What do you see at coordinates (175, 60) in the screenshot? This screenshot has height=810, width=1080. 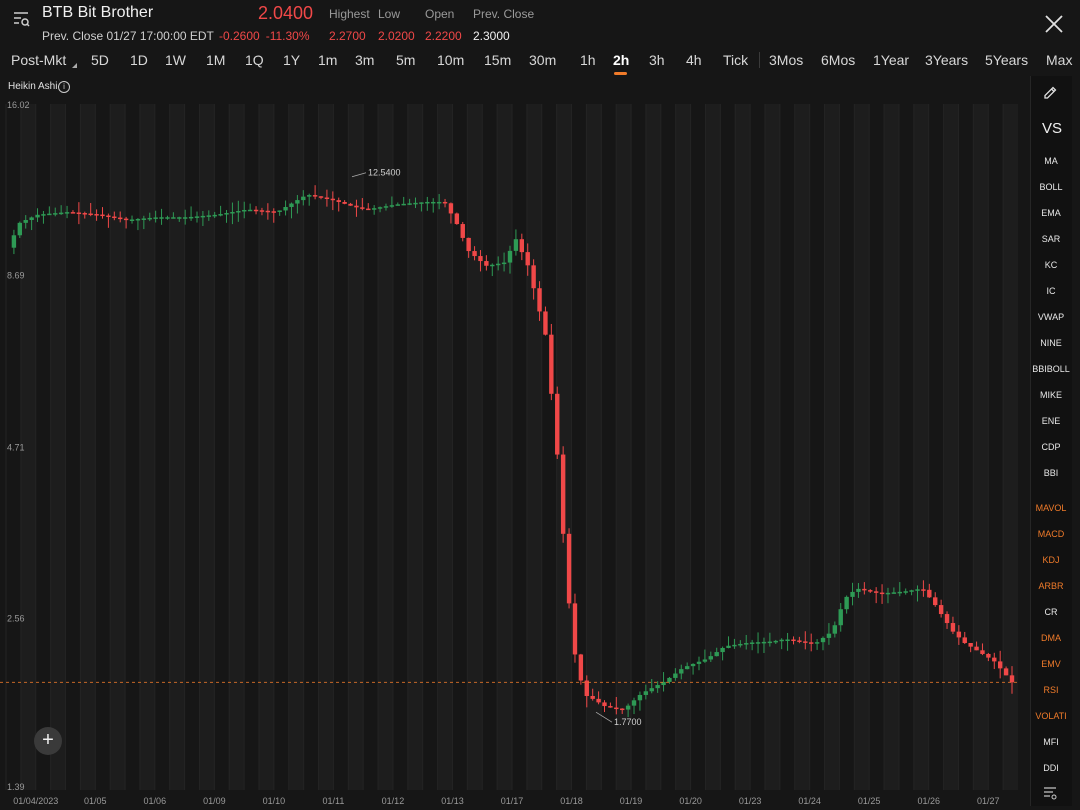 I see `tab-1w: 1W` at bounding box center [175, 60].